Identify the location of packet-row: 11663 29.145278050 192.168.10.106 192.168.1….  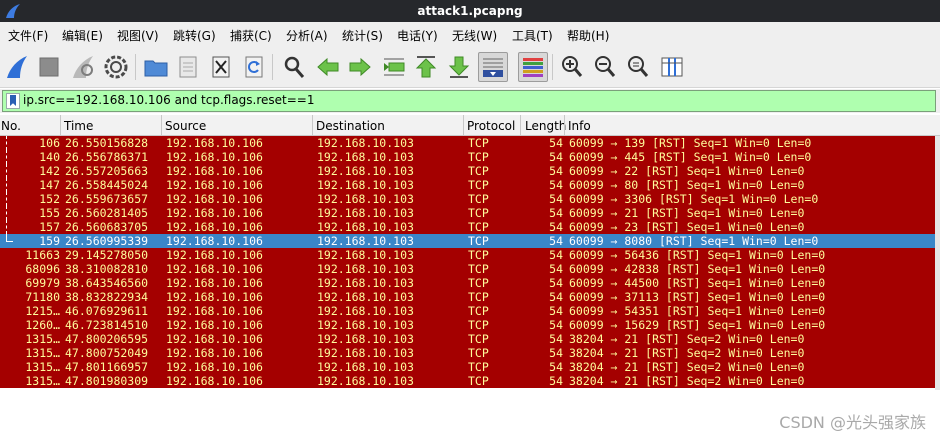
(467, 255).